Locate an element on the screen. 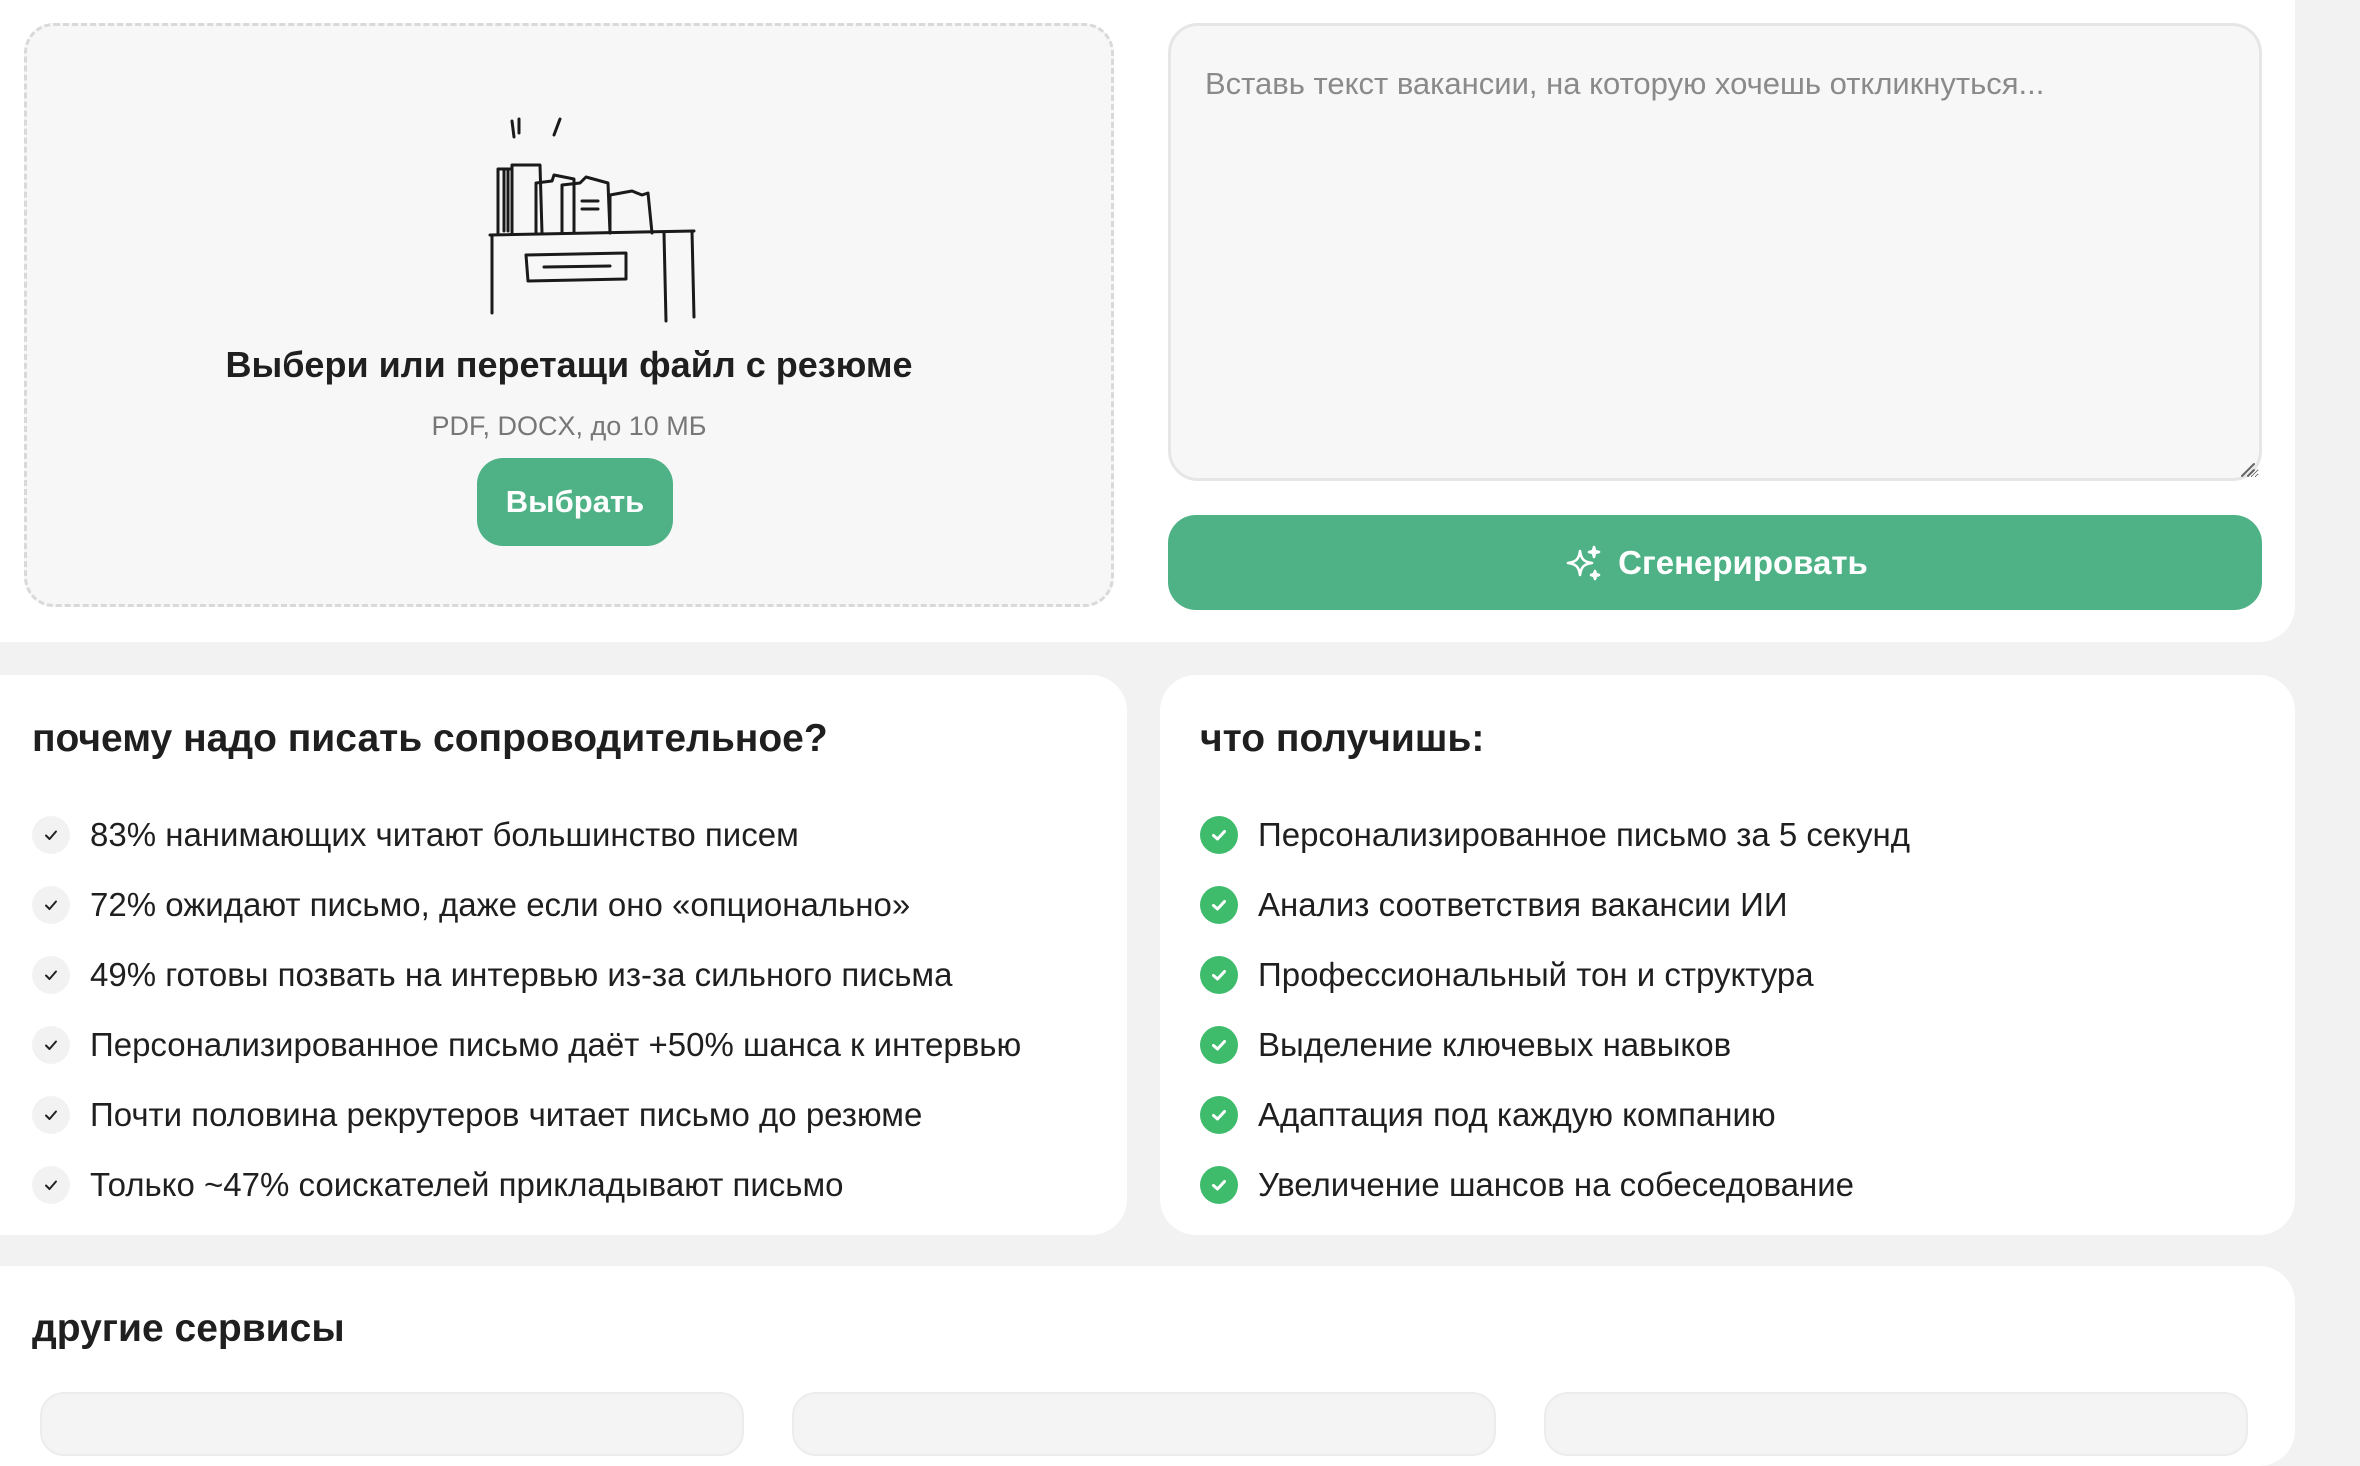 This screenshot has width=2360, height=1466. generate-button-label: Сгенерировать is located at coordinates (1743, 562).